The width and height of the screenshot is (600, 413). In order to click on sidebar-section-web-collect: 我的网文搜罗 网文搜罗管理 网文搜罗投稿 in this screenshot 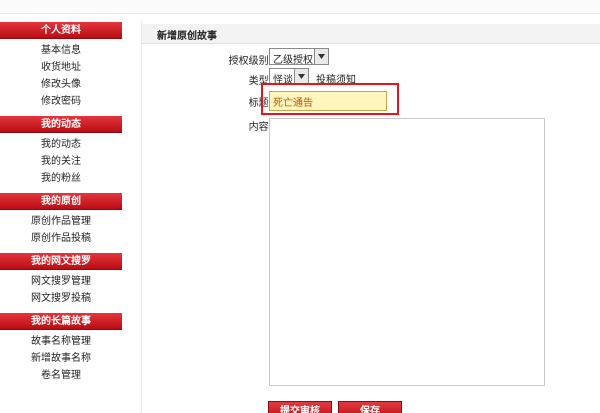, I will do `click(61, 281)`.